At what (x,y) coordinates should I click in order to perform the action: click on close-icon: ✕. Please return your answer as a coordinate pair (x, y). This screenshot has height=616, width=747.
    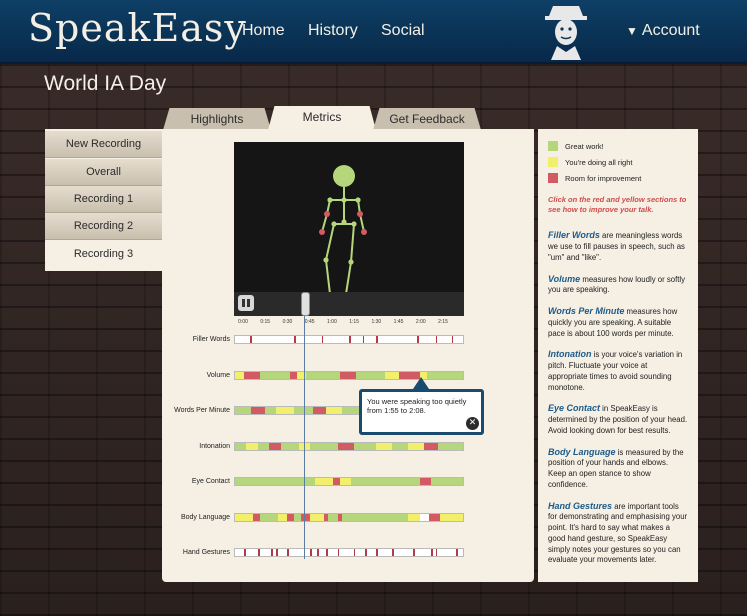
    Looking at the image, I should click on (472, 423).